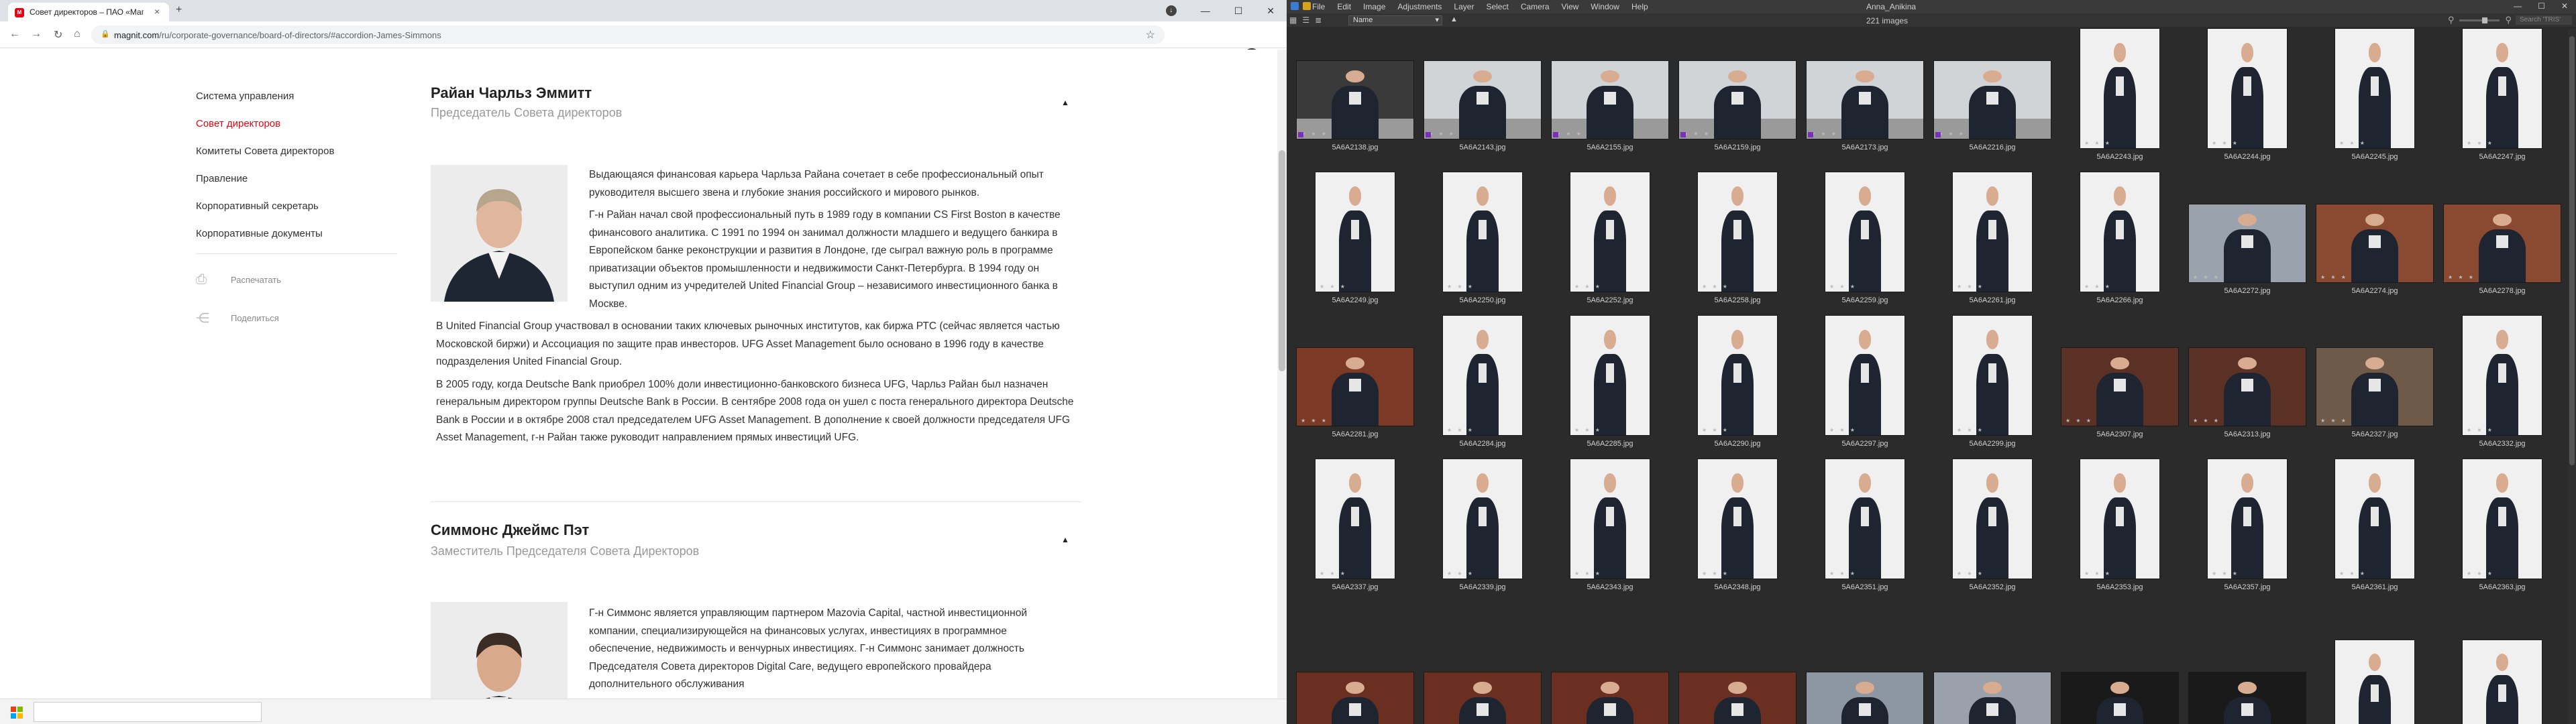 This screenshot has width=2576, height=724. Describe the element at coordinates (1395, 20) in the screenshot. I see `sort-dropdown: Name ▾` at that location.